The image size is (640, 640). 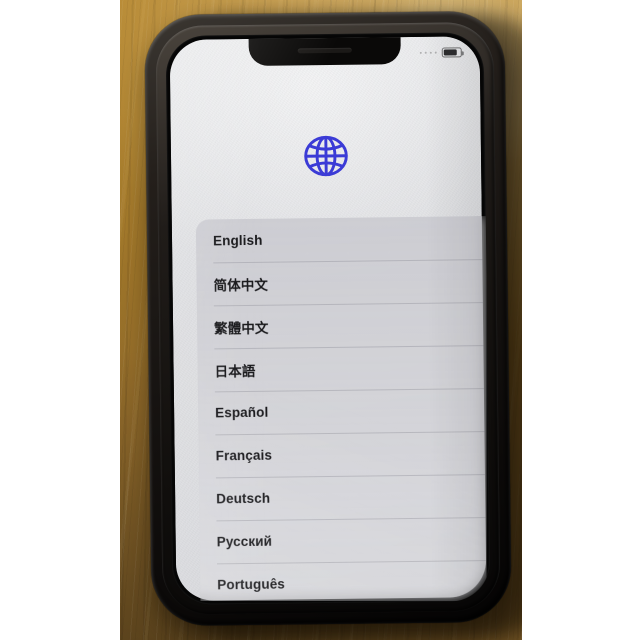 What do you see at coordinates (341, 239) in the screenshot?
I see `language-row-english: English` at bounding box center [341, 239].